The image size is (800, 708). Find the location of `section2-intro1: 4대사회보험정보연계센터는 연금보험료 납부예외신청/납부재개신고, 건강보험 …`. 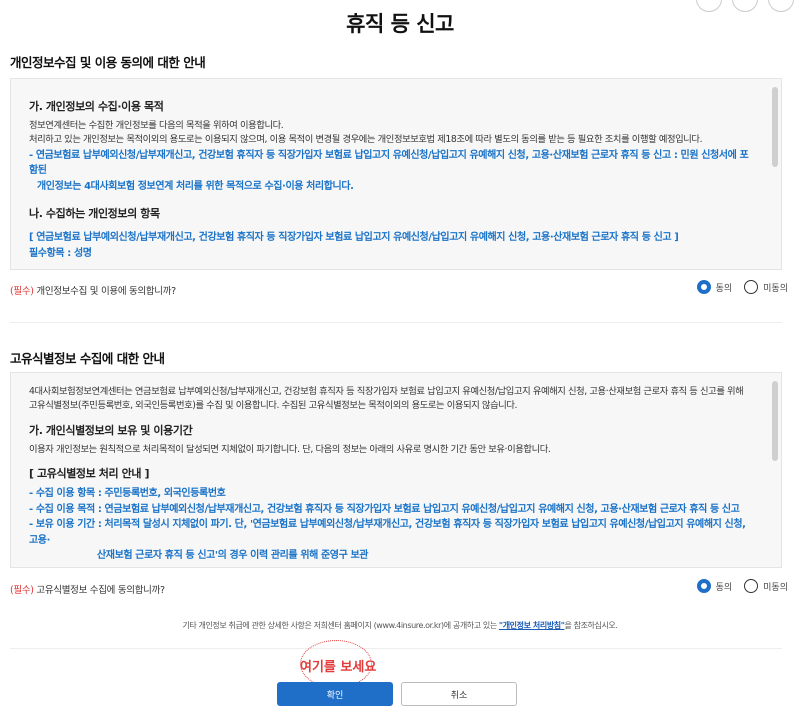

section2-intro1: 4대사회보험정보연계센터는 연금보험료 납부예외신청/납부재개신고, 건강보험 … is located at coordinates (386, 391).